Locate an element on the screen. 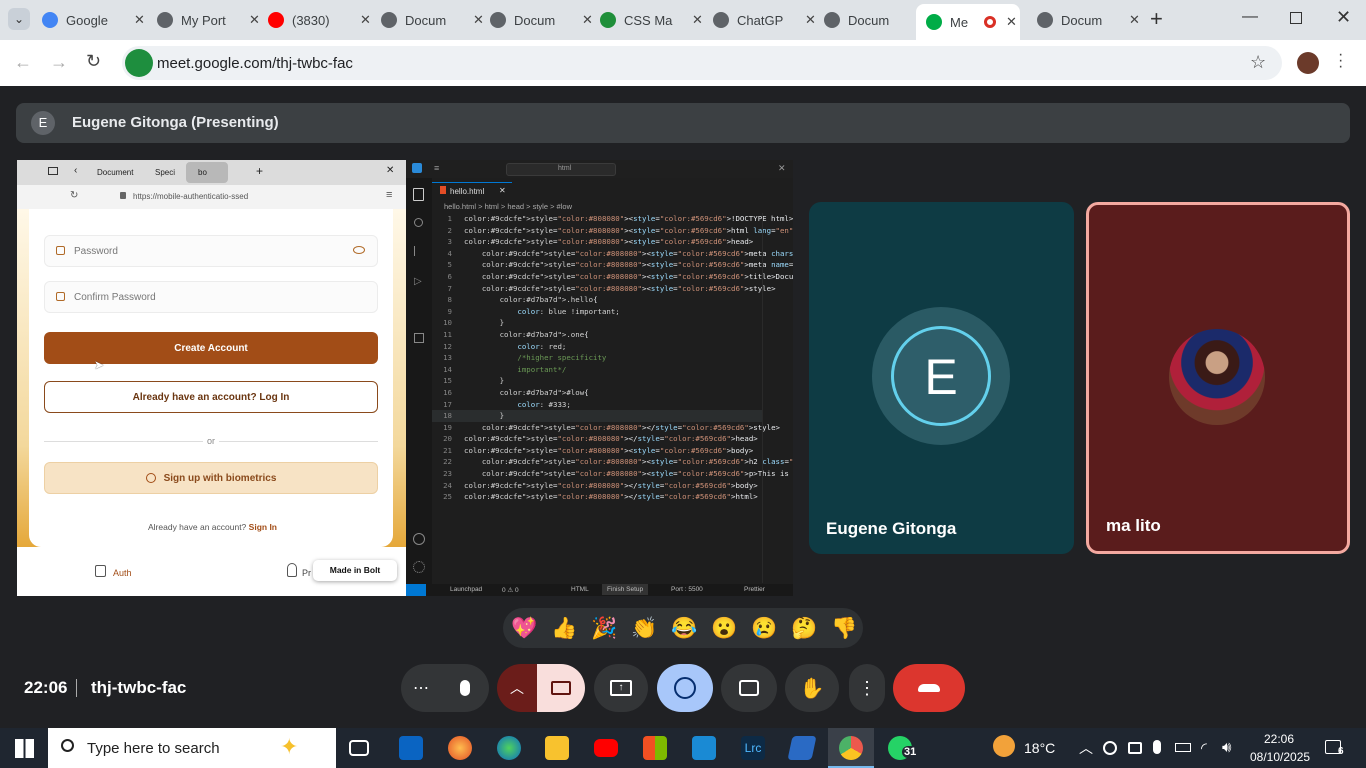 Image resolution: width=1366 pixels, height=768 pixels. status-problems: 0 ⚠ 0 is located at coordinates (510, 590).